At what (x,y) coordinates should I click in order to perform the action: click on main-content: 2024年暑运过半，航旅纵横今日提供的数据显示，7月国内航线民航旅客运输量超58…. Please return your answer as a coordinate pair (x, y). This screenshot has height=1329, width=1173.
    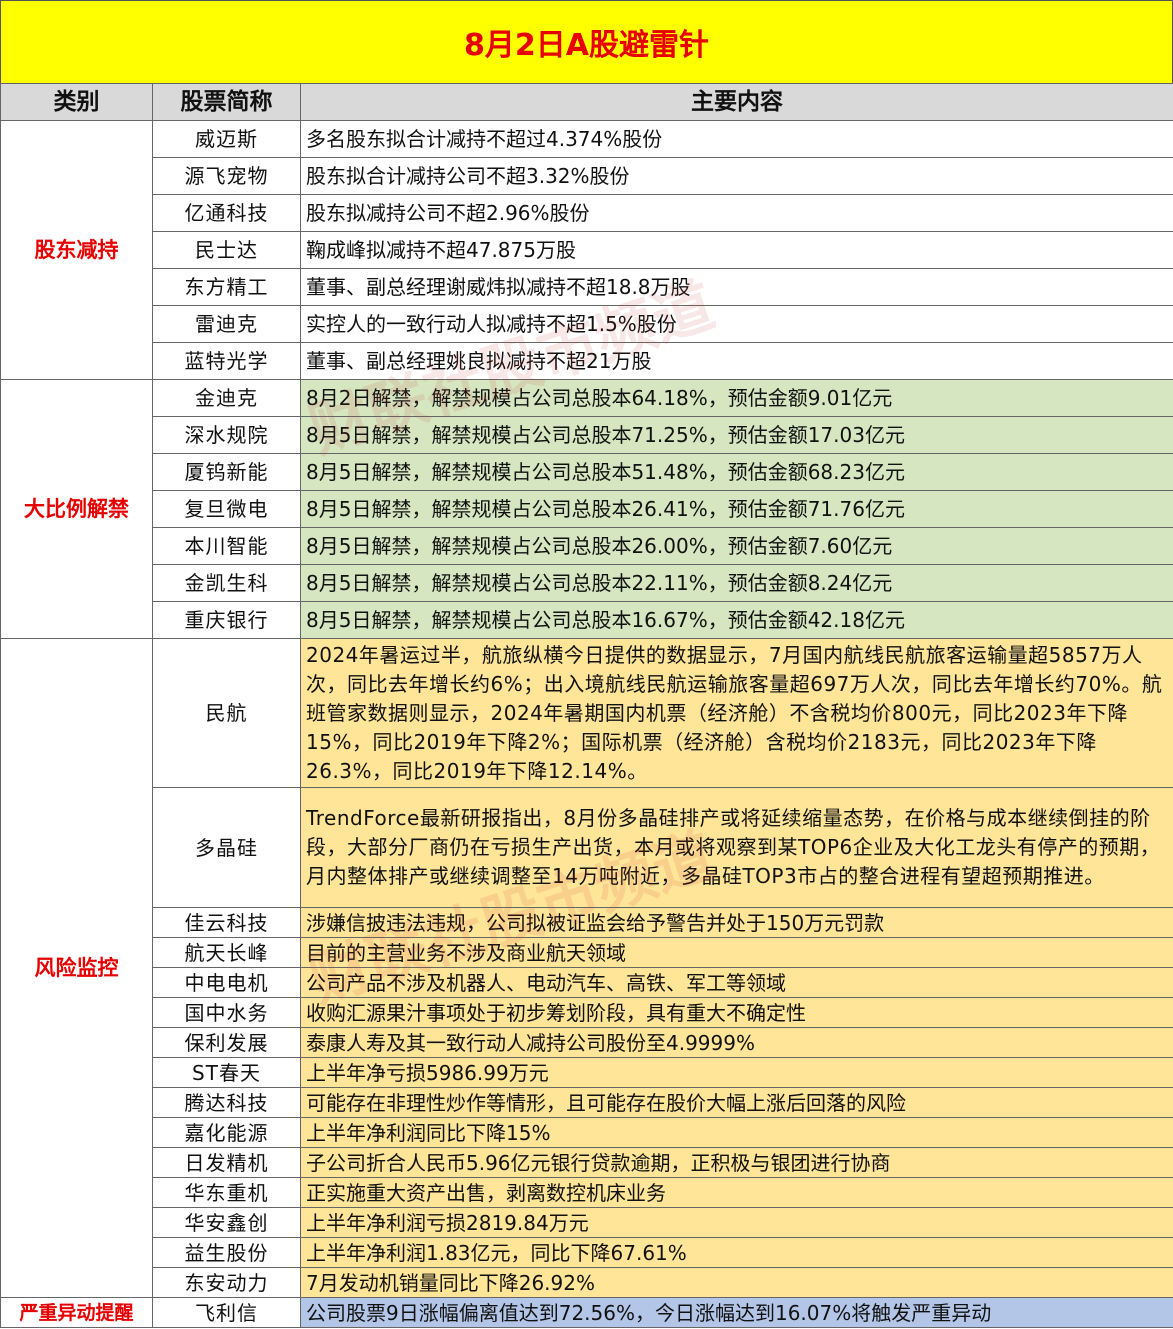
    Looking at the image, I should click on (736, 713).